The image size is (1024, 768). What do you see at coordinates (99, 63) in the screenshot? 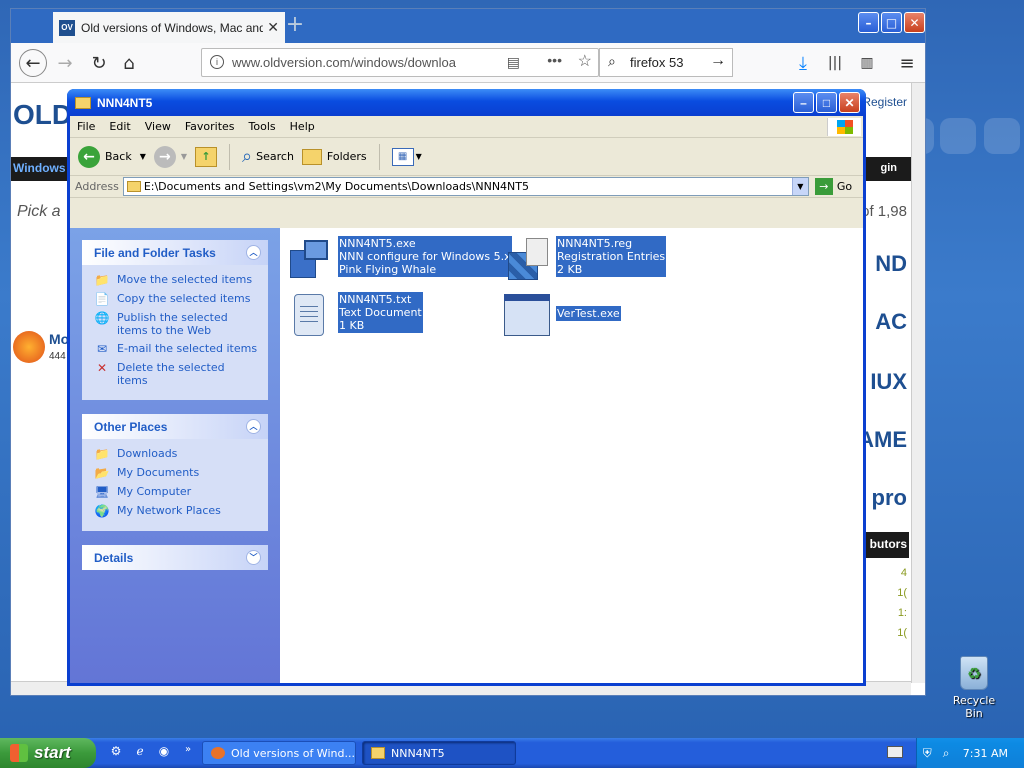
I see `reload-icon: ↻` at bounding box center [99, 63].